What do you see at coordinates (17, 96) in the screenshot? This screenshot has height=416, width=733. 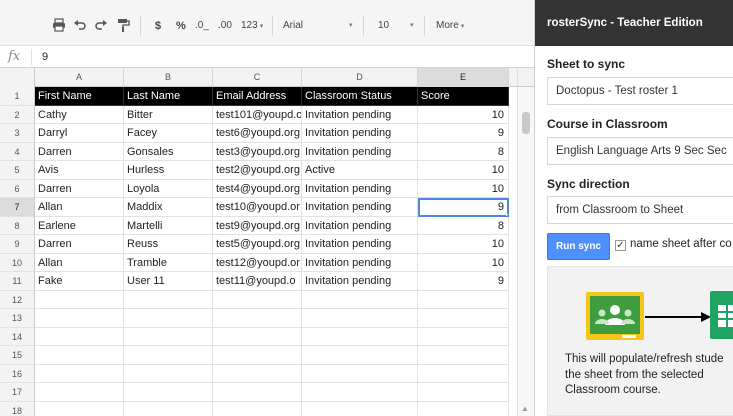 I see `row-number: 1` at bounding box center [17, 96].